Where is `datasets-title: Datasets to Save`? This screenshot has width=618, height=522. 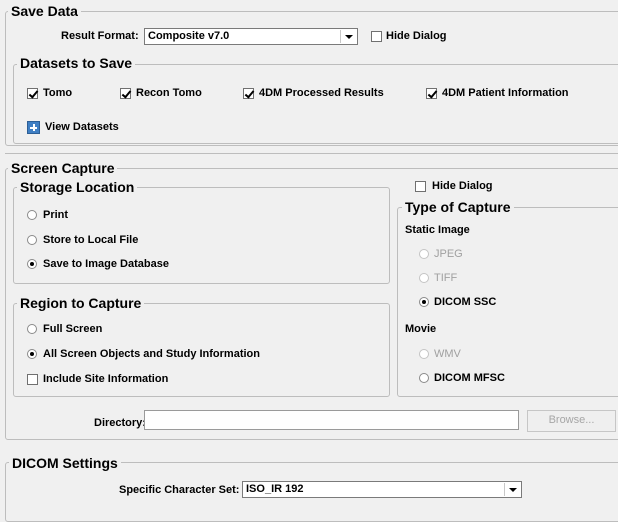
datasets-title: Datasets to Save is located at coordinates (76, 63).